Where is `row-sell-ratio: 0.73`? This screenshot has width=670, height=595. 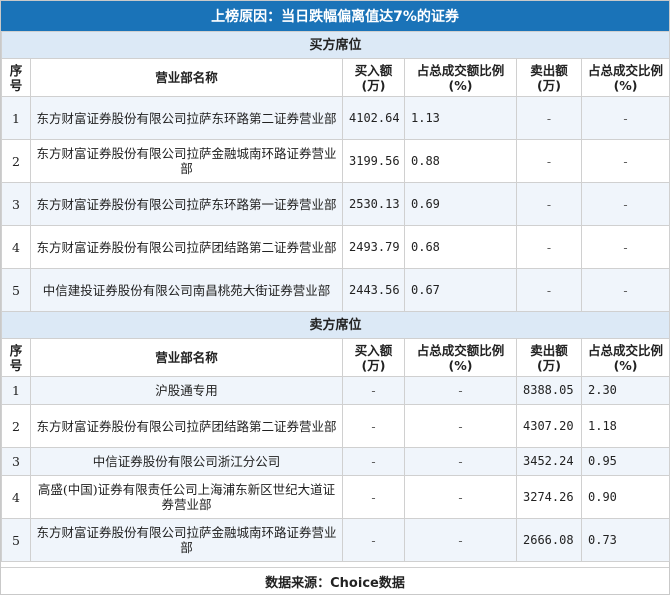 row-sell-ratio: 0.73 is located at coordinates (625, 540).